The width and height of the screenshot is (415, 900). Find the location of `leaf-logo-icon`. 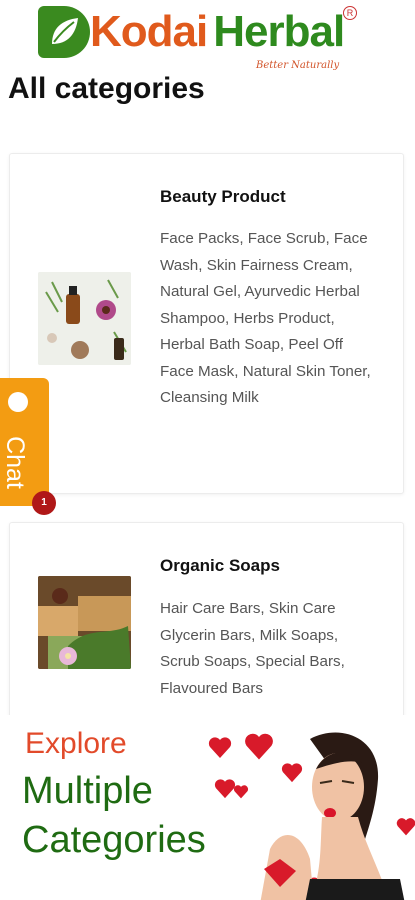

leaf-logo-icon is located at coordinates (64, 32).